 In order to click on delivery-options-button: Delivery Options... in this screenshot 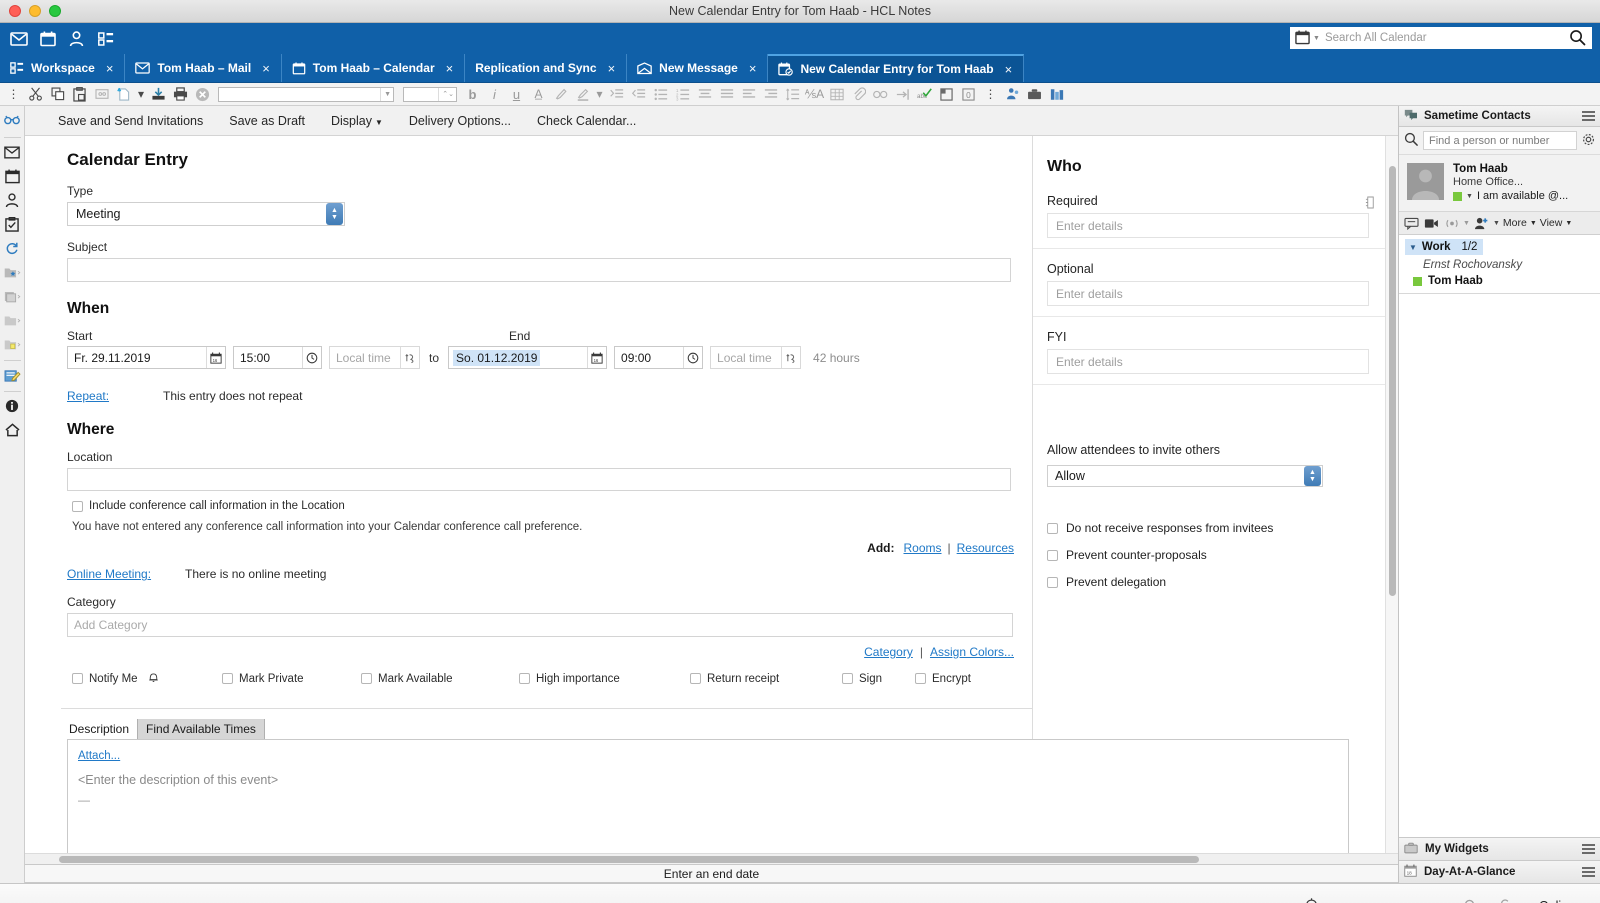, I will do `click(460, 121)`.